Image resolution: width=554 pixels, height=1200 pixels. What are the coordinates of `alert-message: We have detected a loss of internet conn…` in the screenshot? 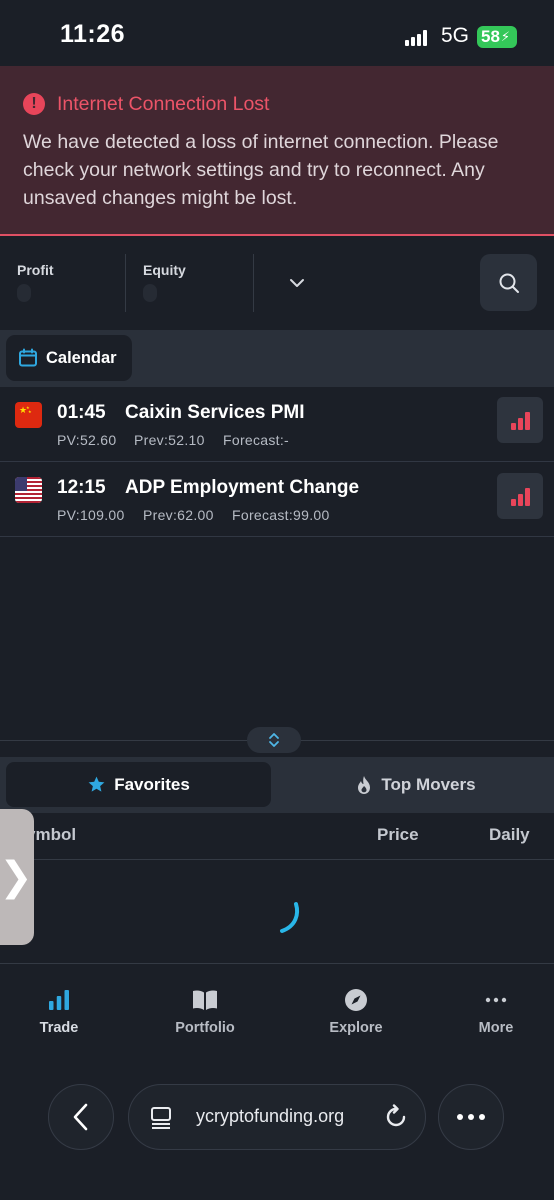 It's located at (261, 170).